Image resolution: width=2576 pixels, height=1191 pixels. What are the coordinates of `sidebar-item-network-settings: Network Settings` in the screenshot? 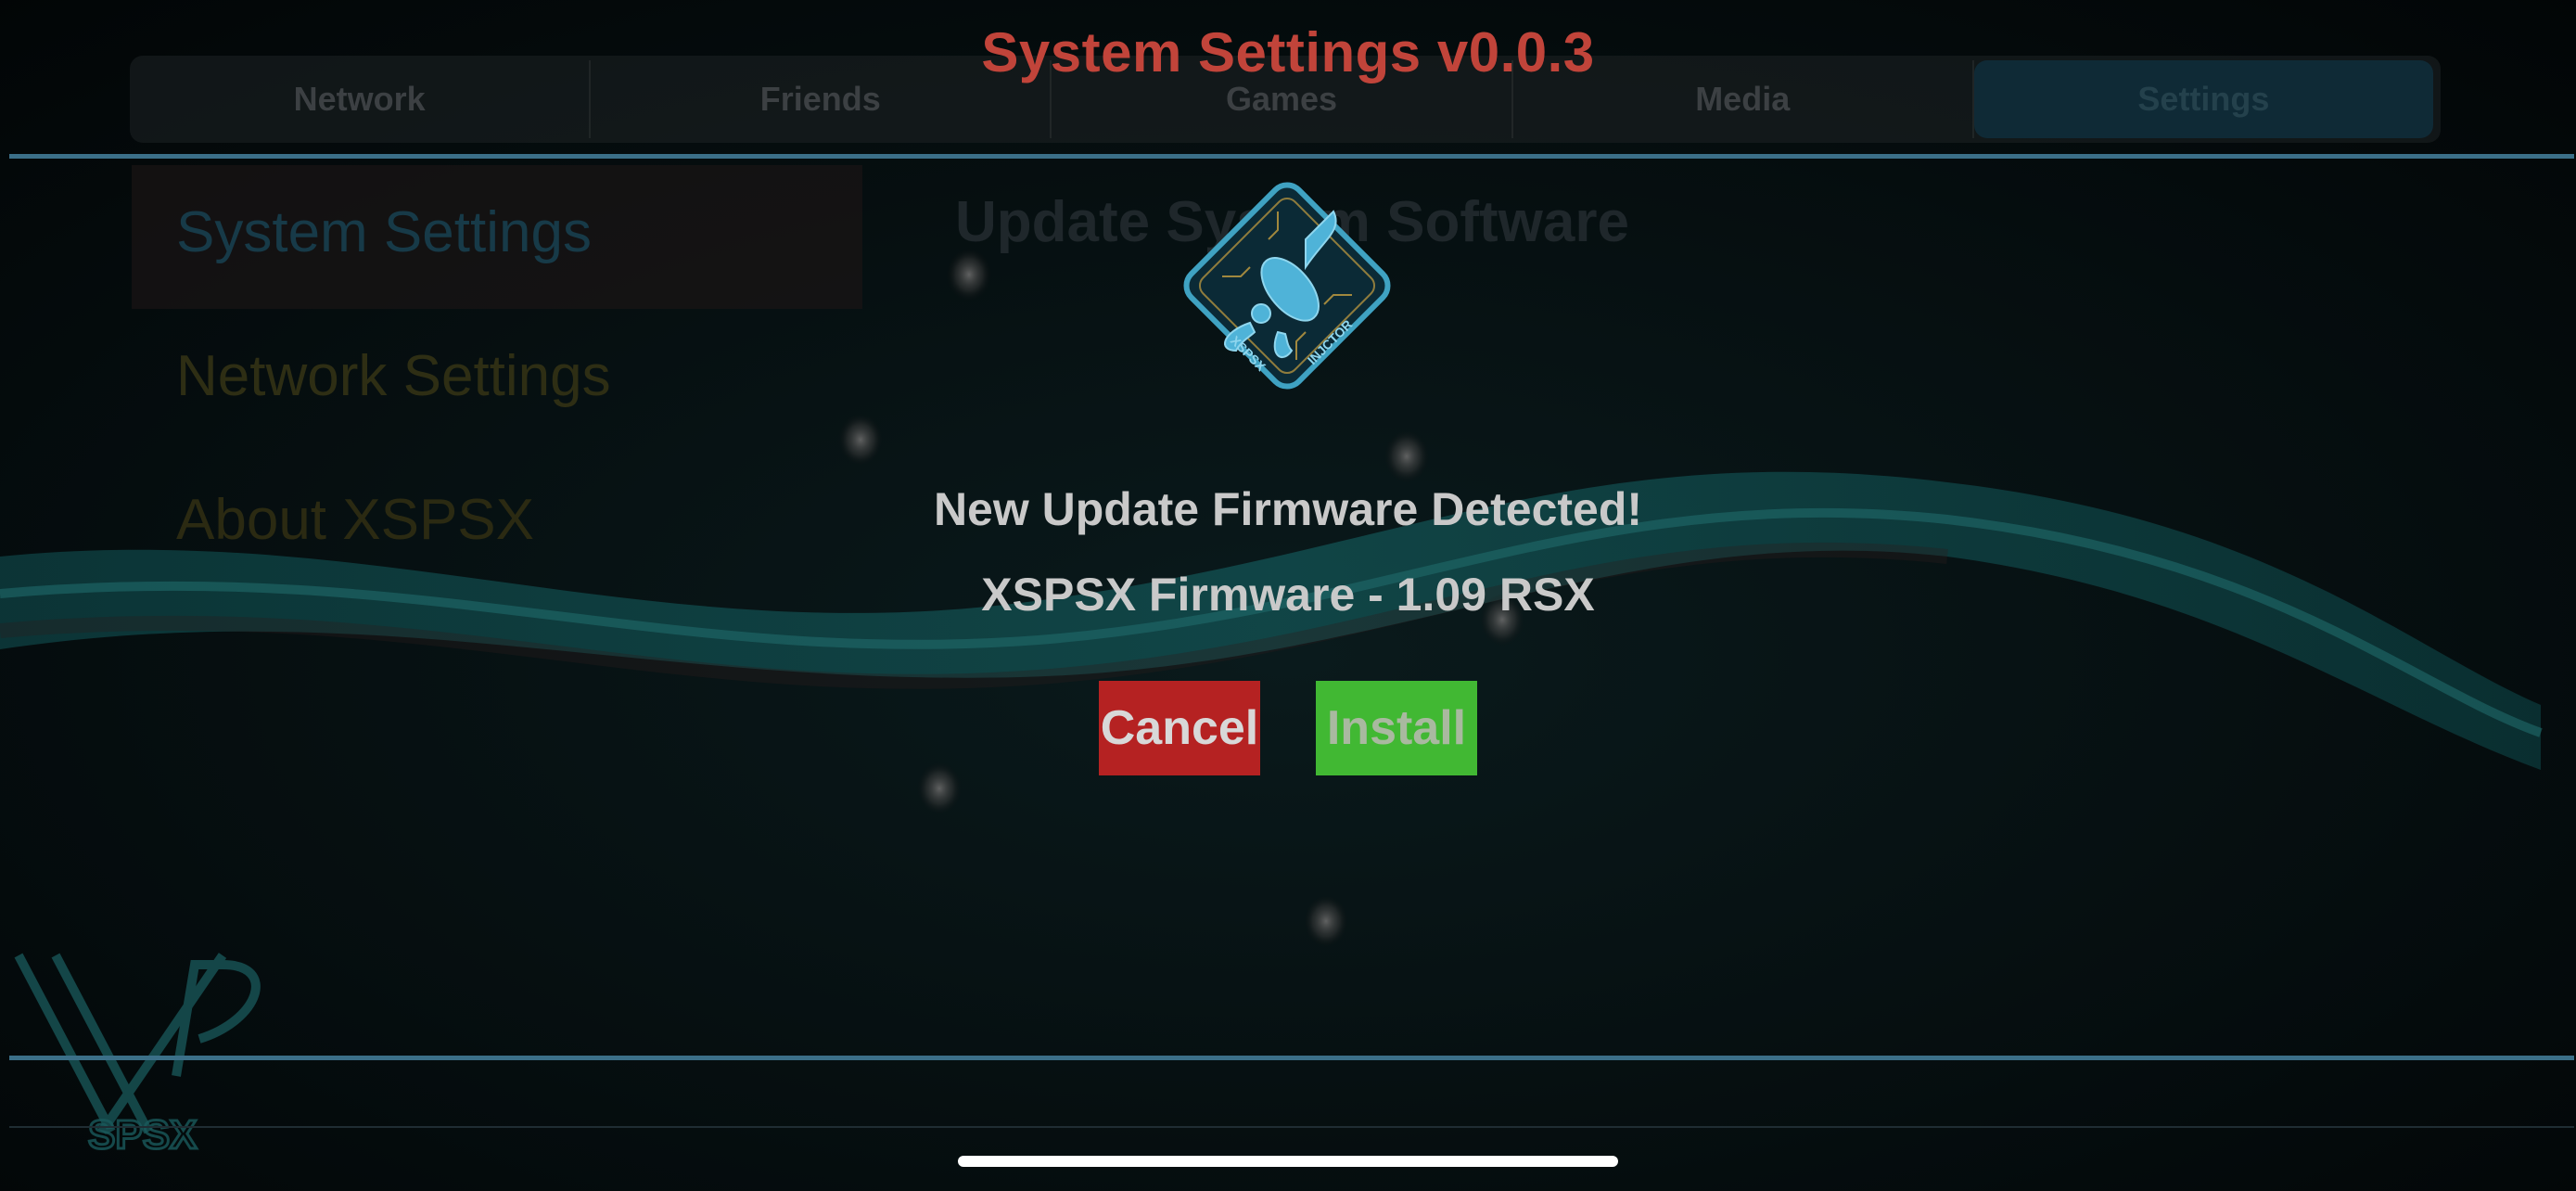 It's located at (393, 376).